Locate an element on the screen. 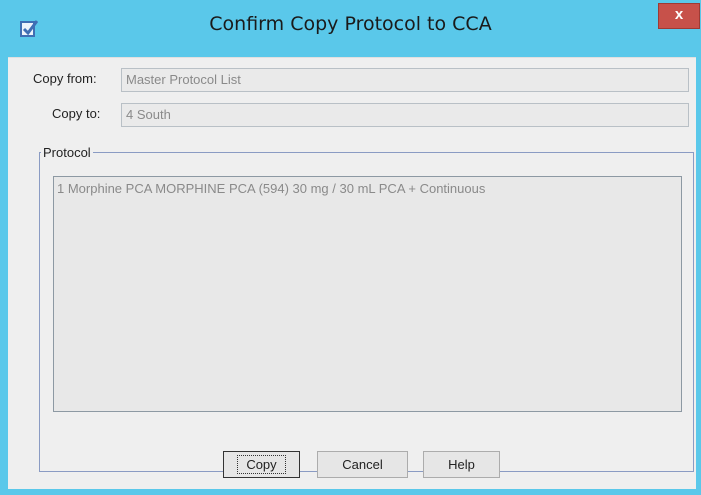 This screenshot has height=495, width=701. copy-button: Copy is located at coordinates (261, 464).